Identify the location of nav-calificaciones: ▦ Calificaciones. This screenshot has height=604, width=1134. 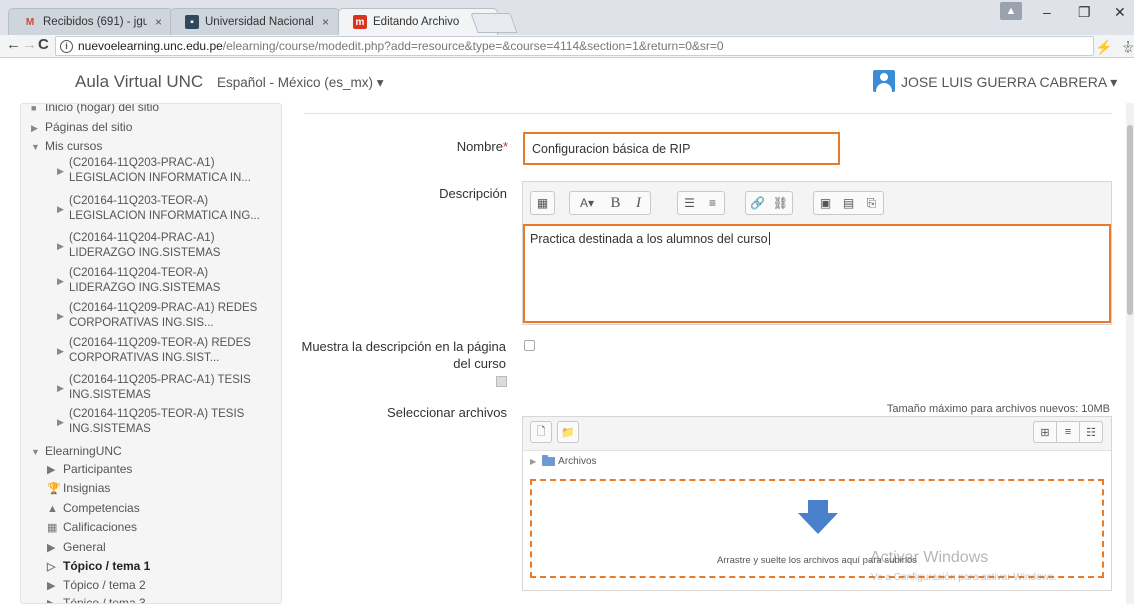
(92, 527).